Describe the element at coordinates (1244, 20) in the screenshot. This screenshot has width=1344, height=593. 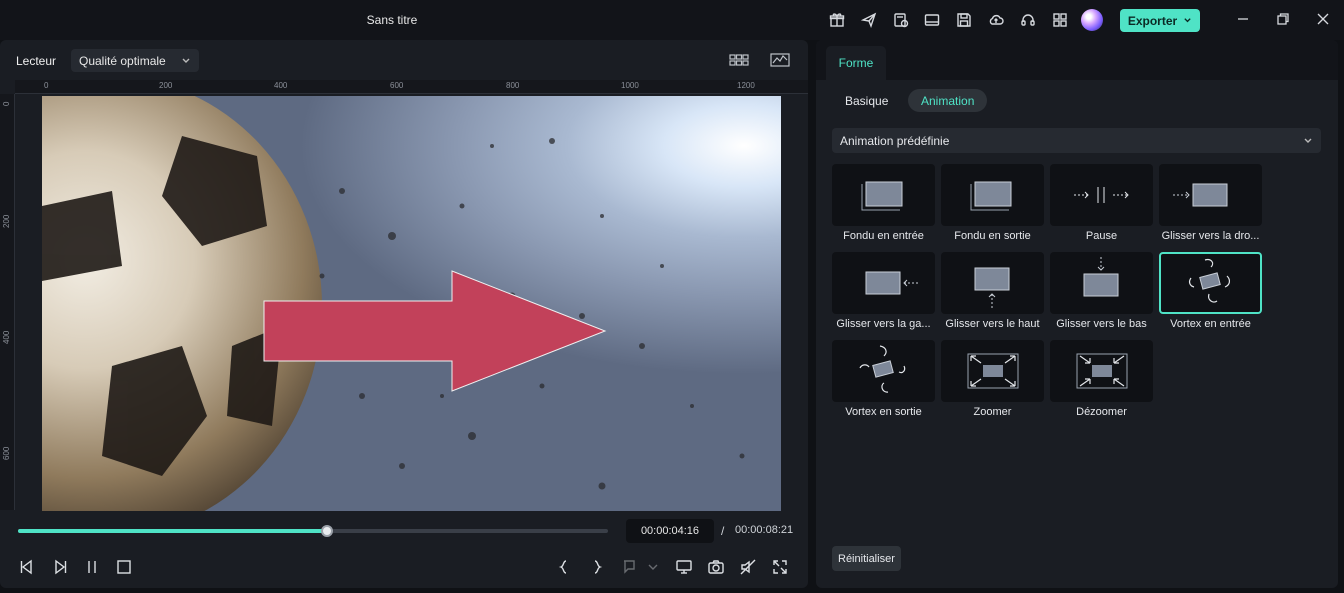
I see `minimize-button` at that location.